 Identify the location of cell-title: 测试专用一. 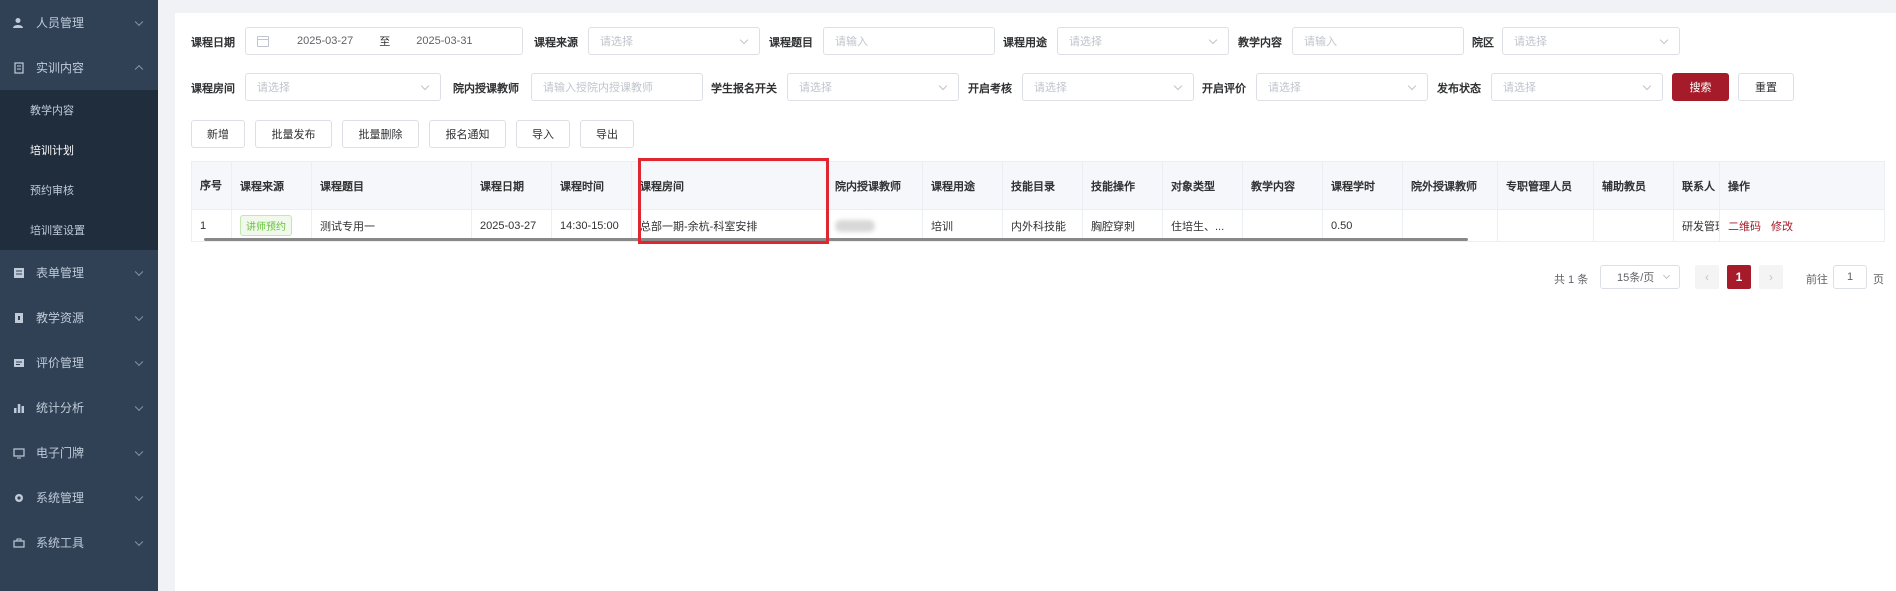
(392, 225).